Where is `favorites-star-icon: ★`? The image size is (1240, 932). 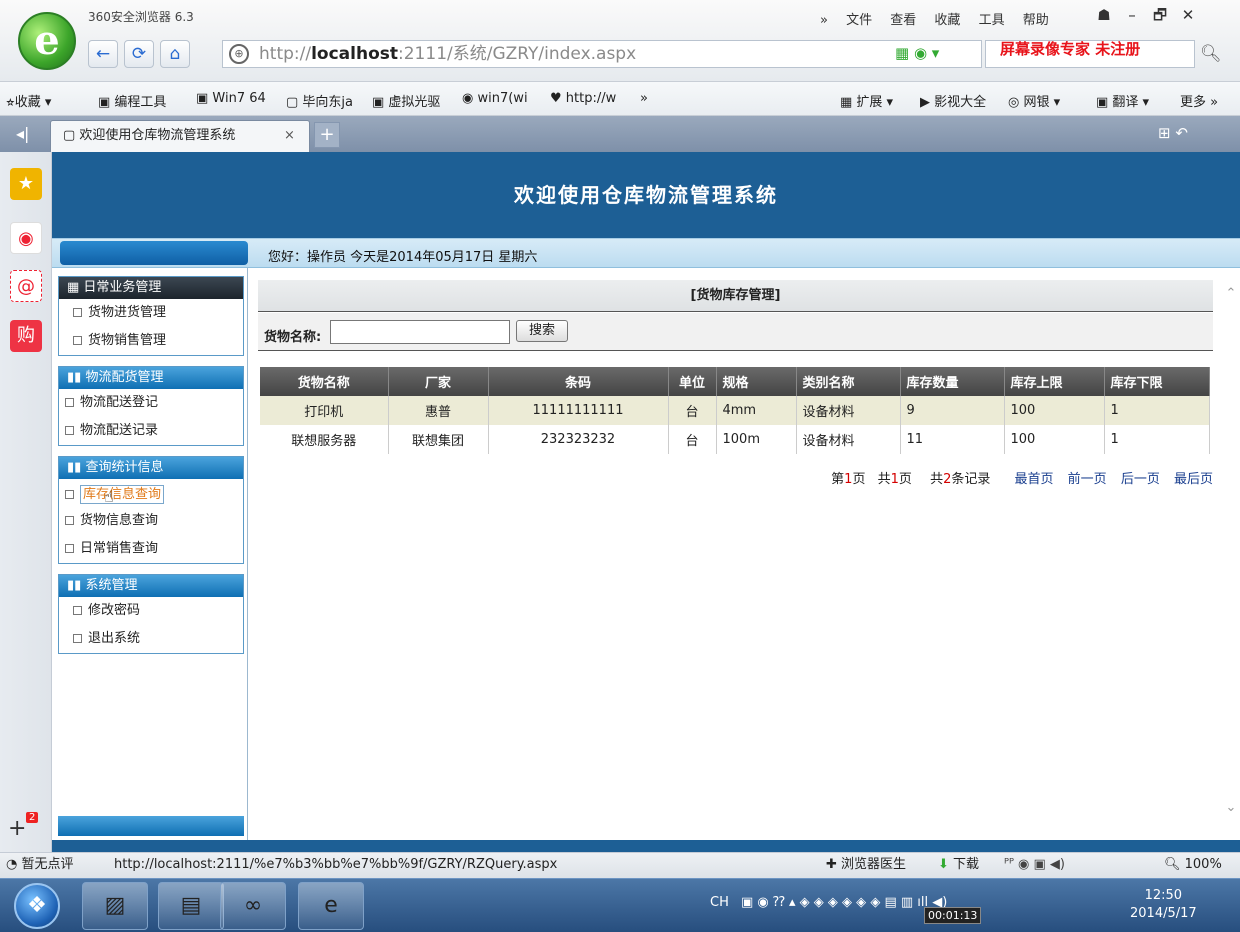 favorites-star-icon: ★ is located at coordinates (26, 184).